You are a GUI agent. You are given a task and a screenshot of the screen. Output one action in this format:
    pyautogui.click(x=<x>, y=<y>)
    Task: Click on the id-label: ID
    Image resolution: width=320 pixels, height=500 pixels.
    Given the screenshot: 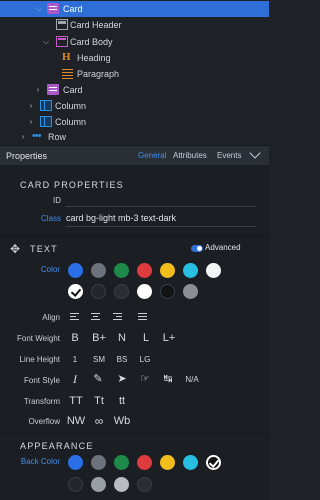 What is the action you would take?
    pyautogui.click(x=57, y=200)
    